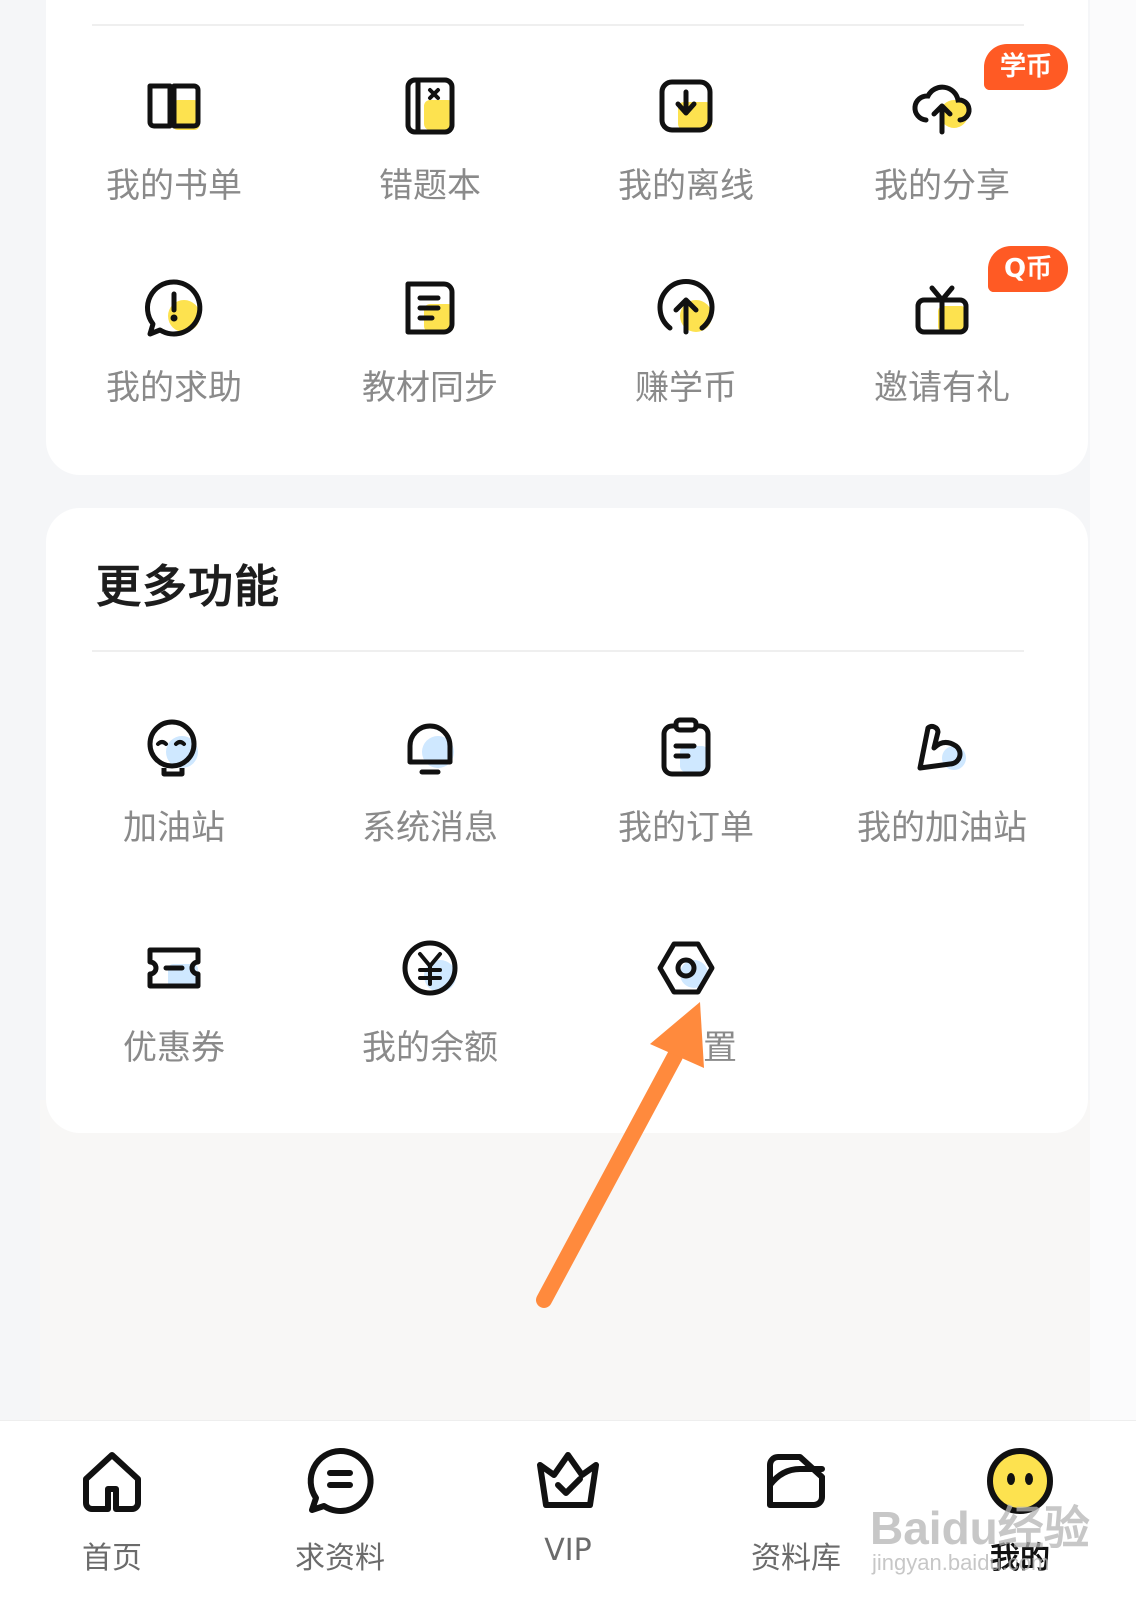 This screenshot has height=1601, width=1136. What do you see at coordinates (942, 351) in the screenshot?
I see `grid-item-invite-gift: 邀请有礼` at bounding box center [942, 351].